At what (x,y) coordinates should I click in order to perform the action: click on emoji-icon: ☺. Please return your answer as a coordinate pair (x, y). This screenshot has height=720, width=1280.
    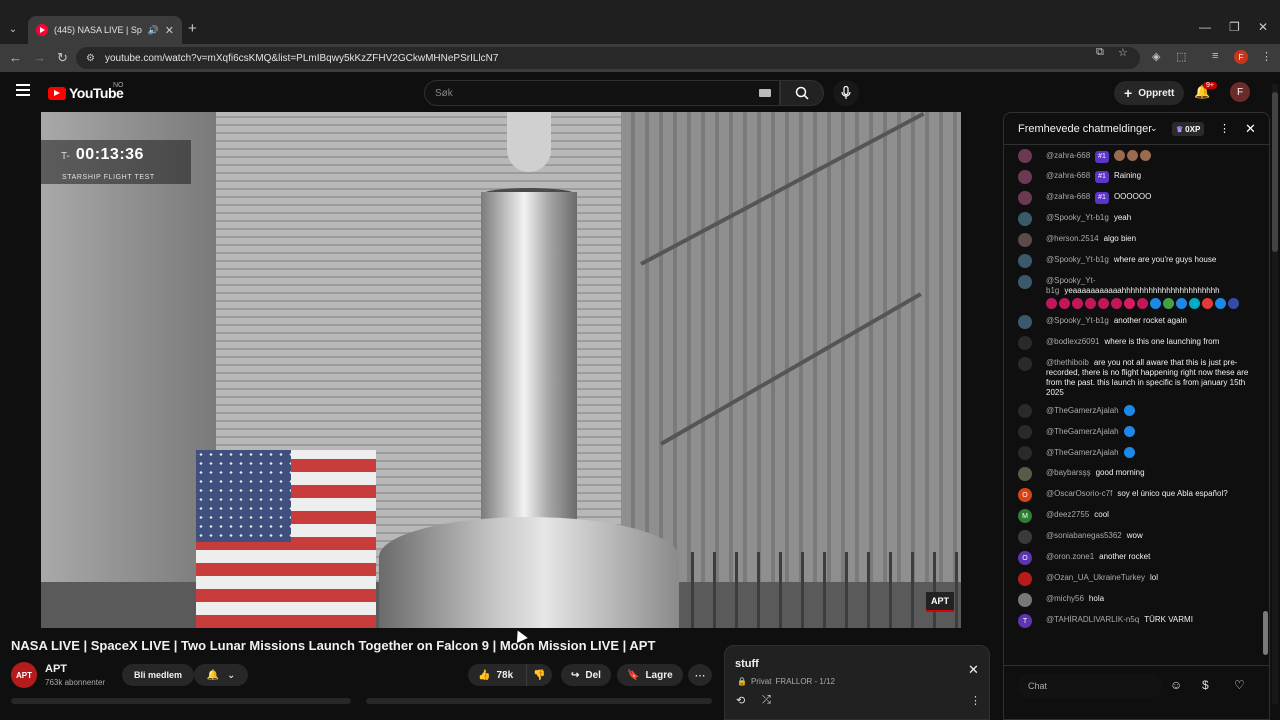
    Looking at the image, I should click on (1176, 685).